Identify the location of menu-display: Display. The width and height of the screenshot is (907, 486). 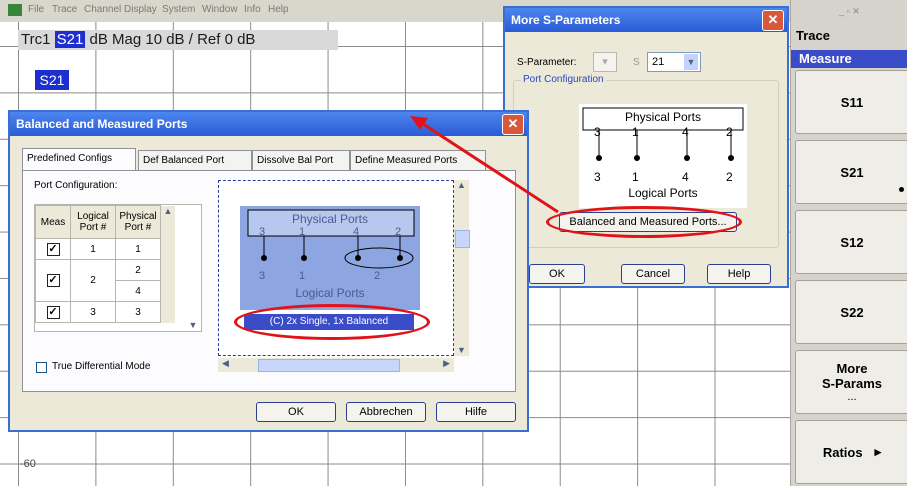
(140, 9).